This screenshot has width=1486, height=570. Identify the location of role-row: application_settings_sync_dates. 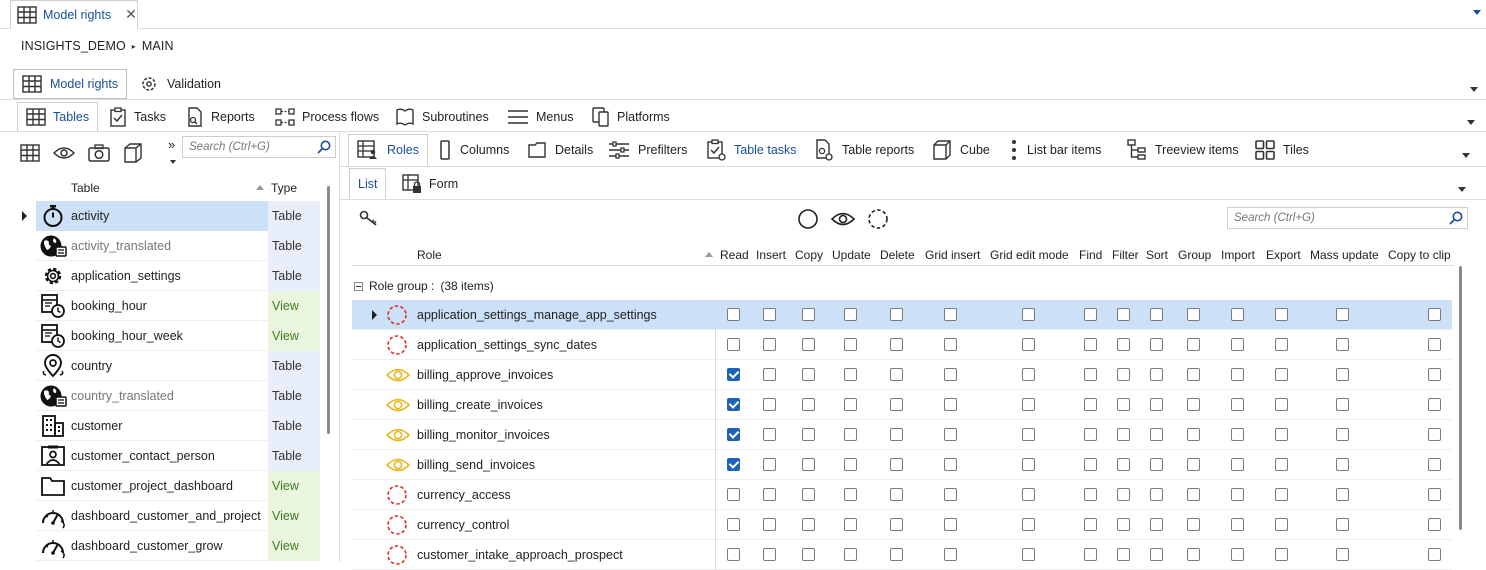
(902, 345).